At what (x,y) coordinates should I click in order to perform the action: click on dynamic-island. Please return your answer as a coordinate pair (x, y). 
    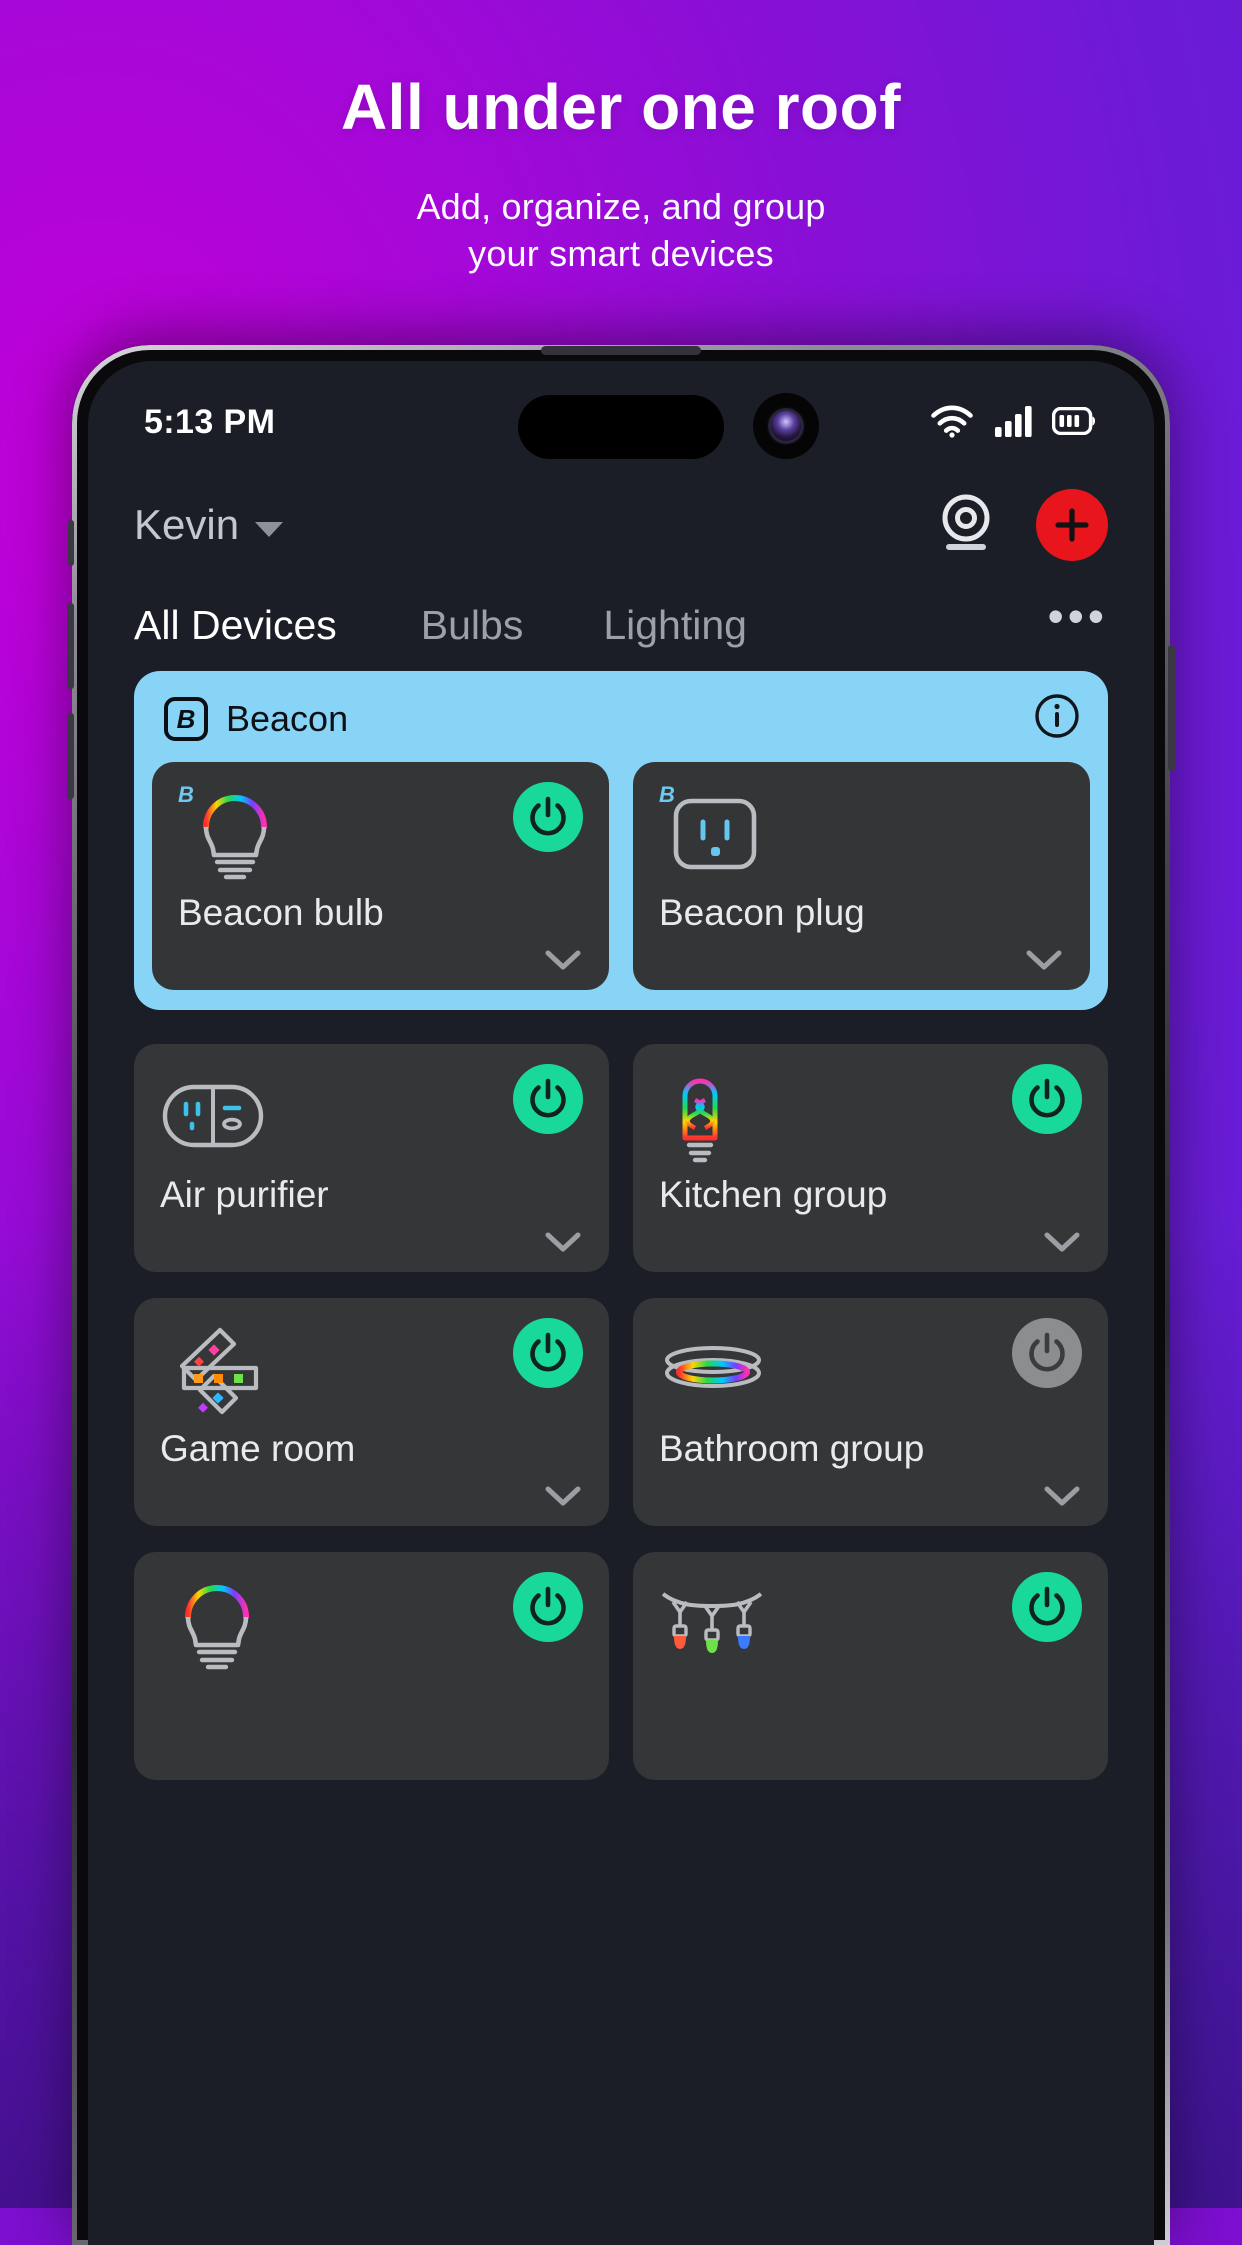
    Looking at the image, I should click on (621, 427).